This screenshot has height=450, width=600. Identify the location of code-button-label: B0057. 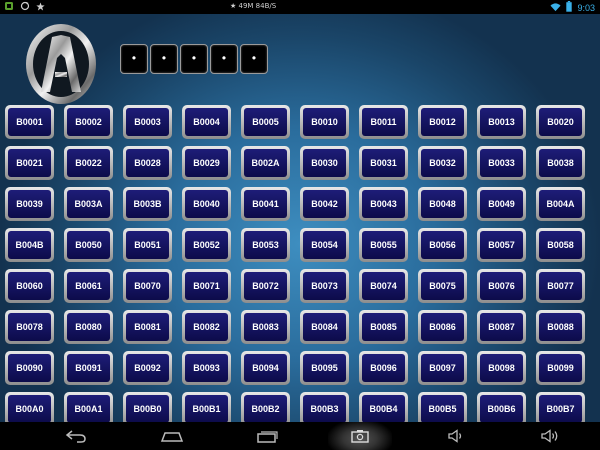
(501, 245).